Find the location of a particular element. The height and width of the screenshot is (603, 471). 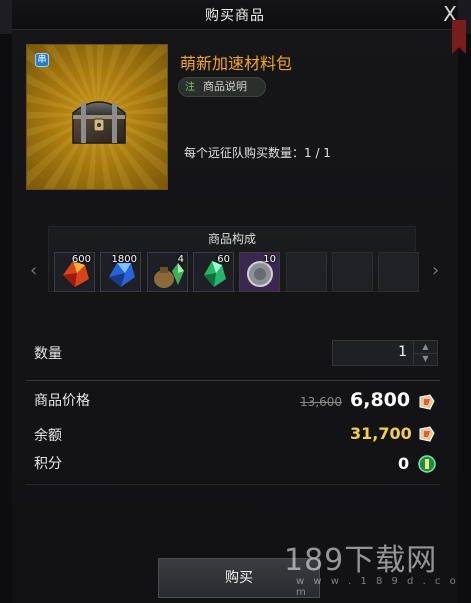

composition-slot-2: 1800 is located at coordinates (120, 272).